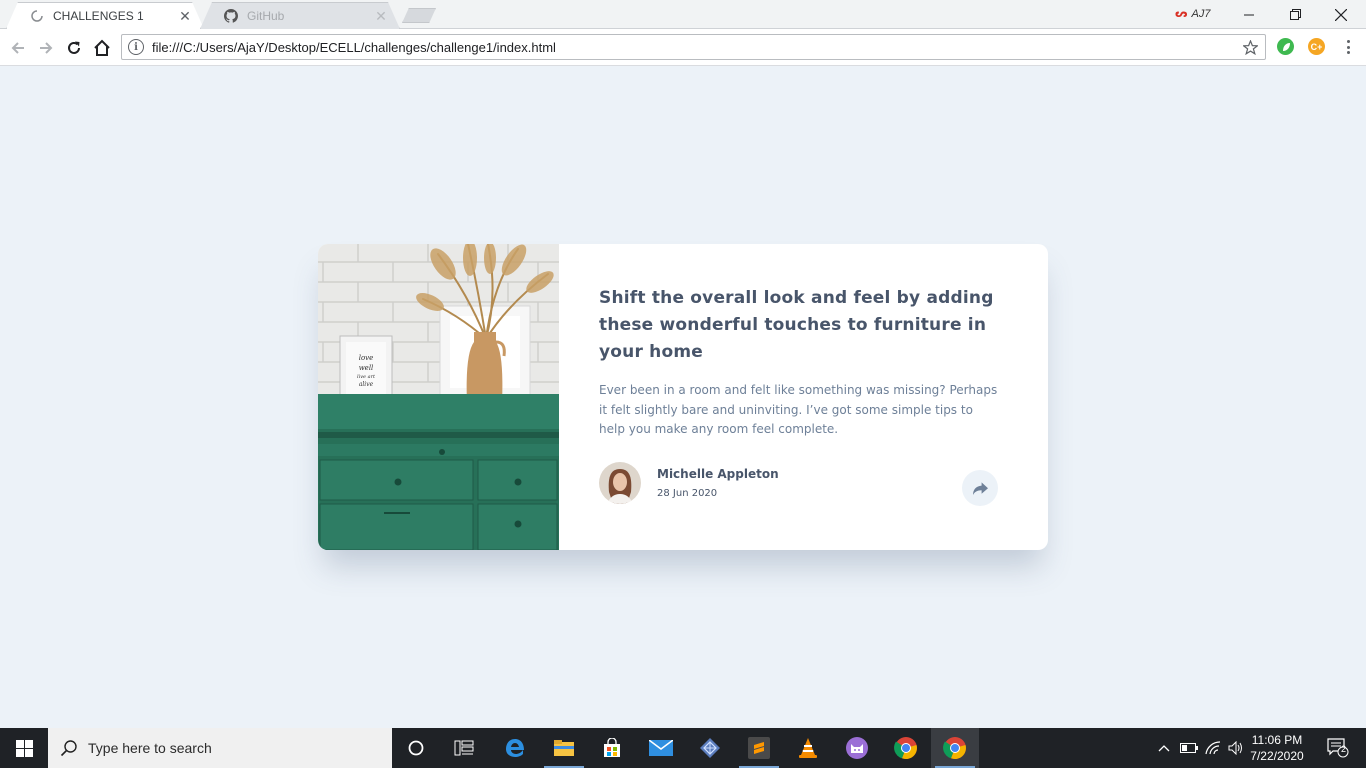 The width and height of the screenshot is (1366, 768). I want to click on mail-icon, so click(661, 748).